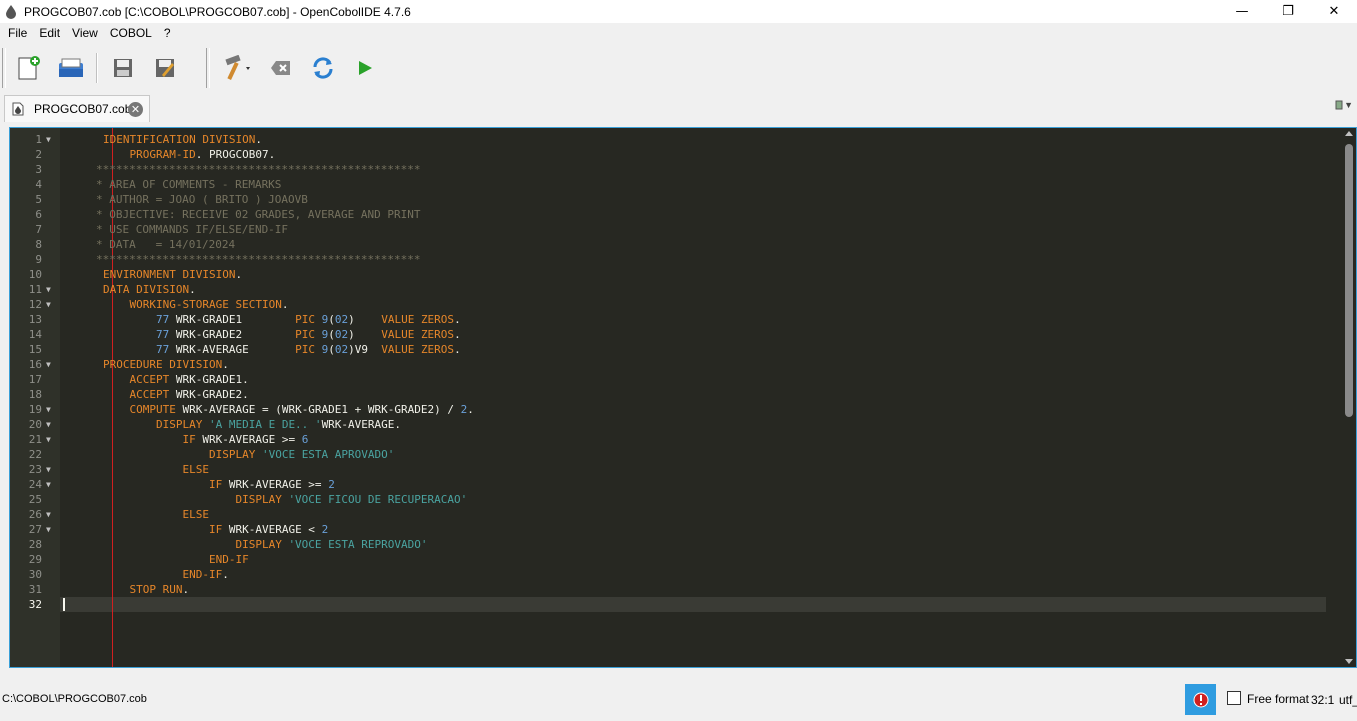 The image size is (1357, 721). I want to click on document-icon, so click(1339, 105).